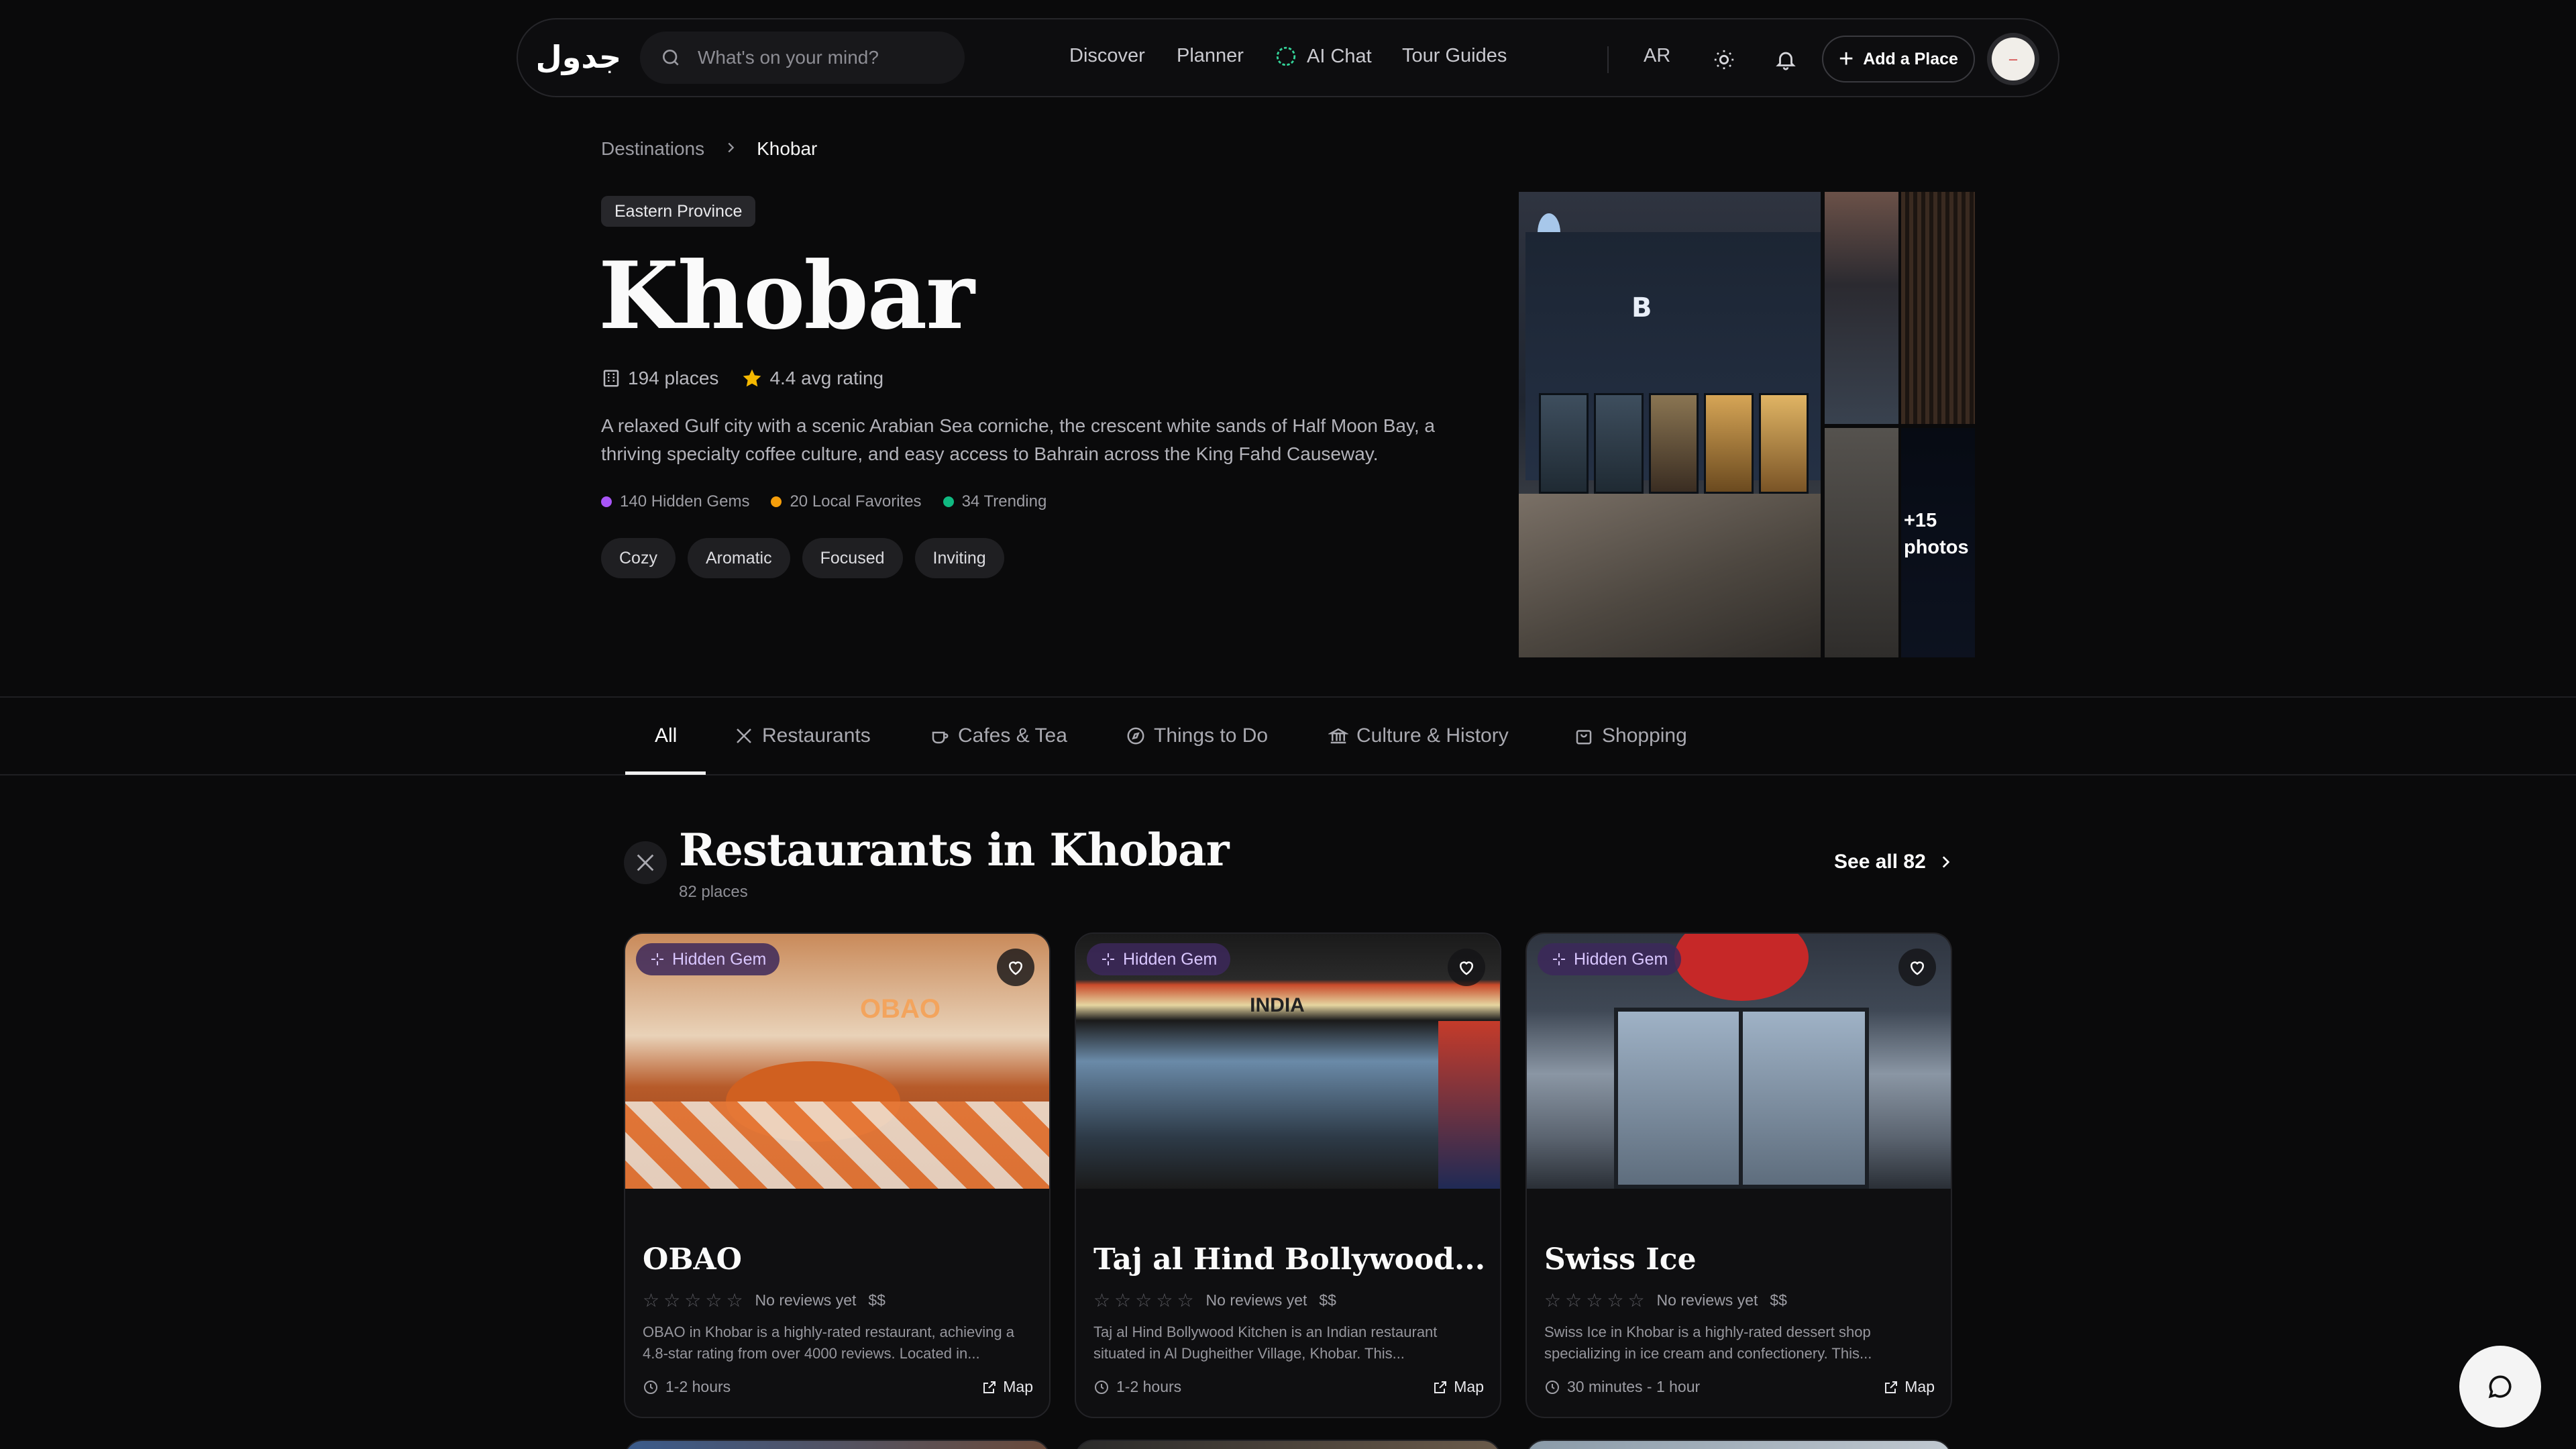 Image resolution: width=2576 pixels, height=1449 pixels. I want to click on mood-tag-focused: Focused, so click(852, 558).